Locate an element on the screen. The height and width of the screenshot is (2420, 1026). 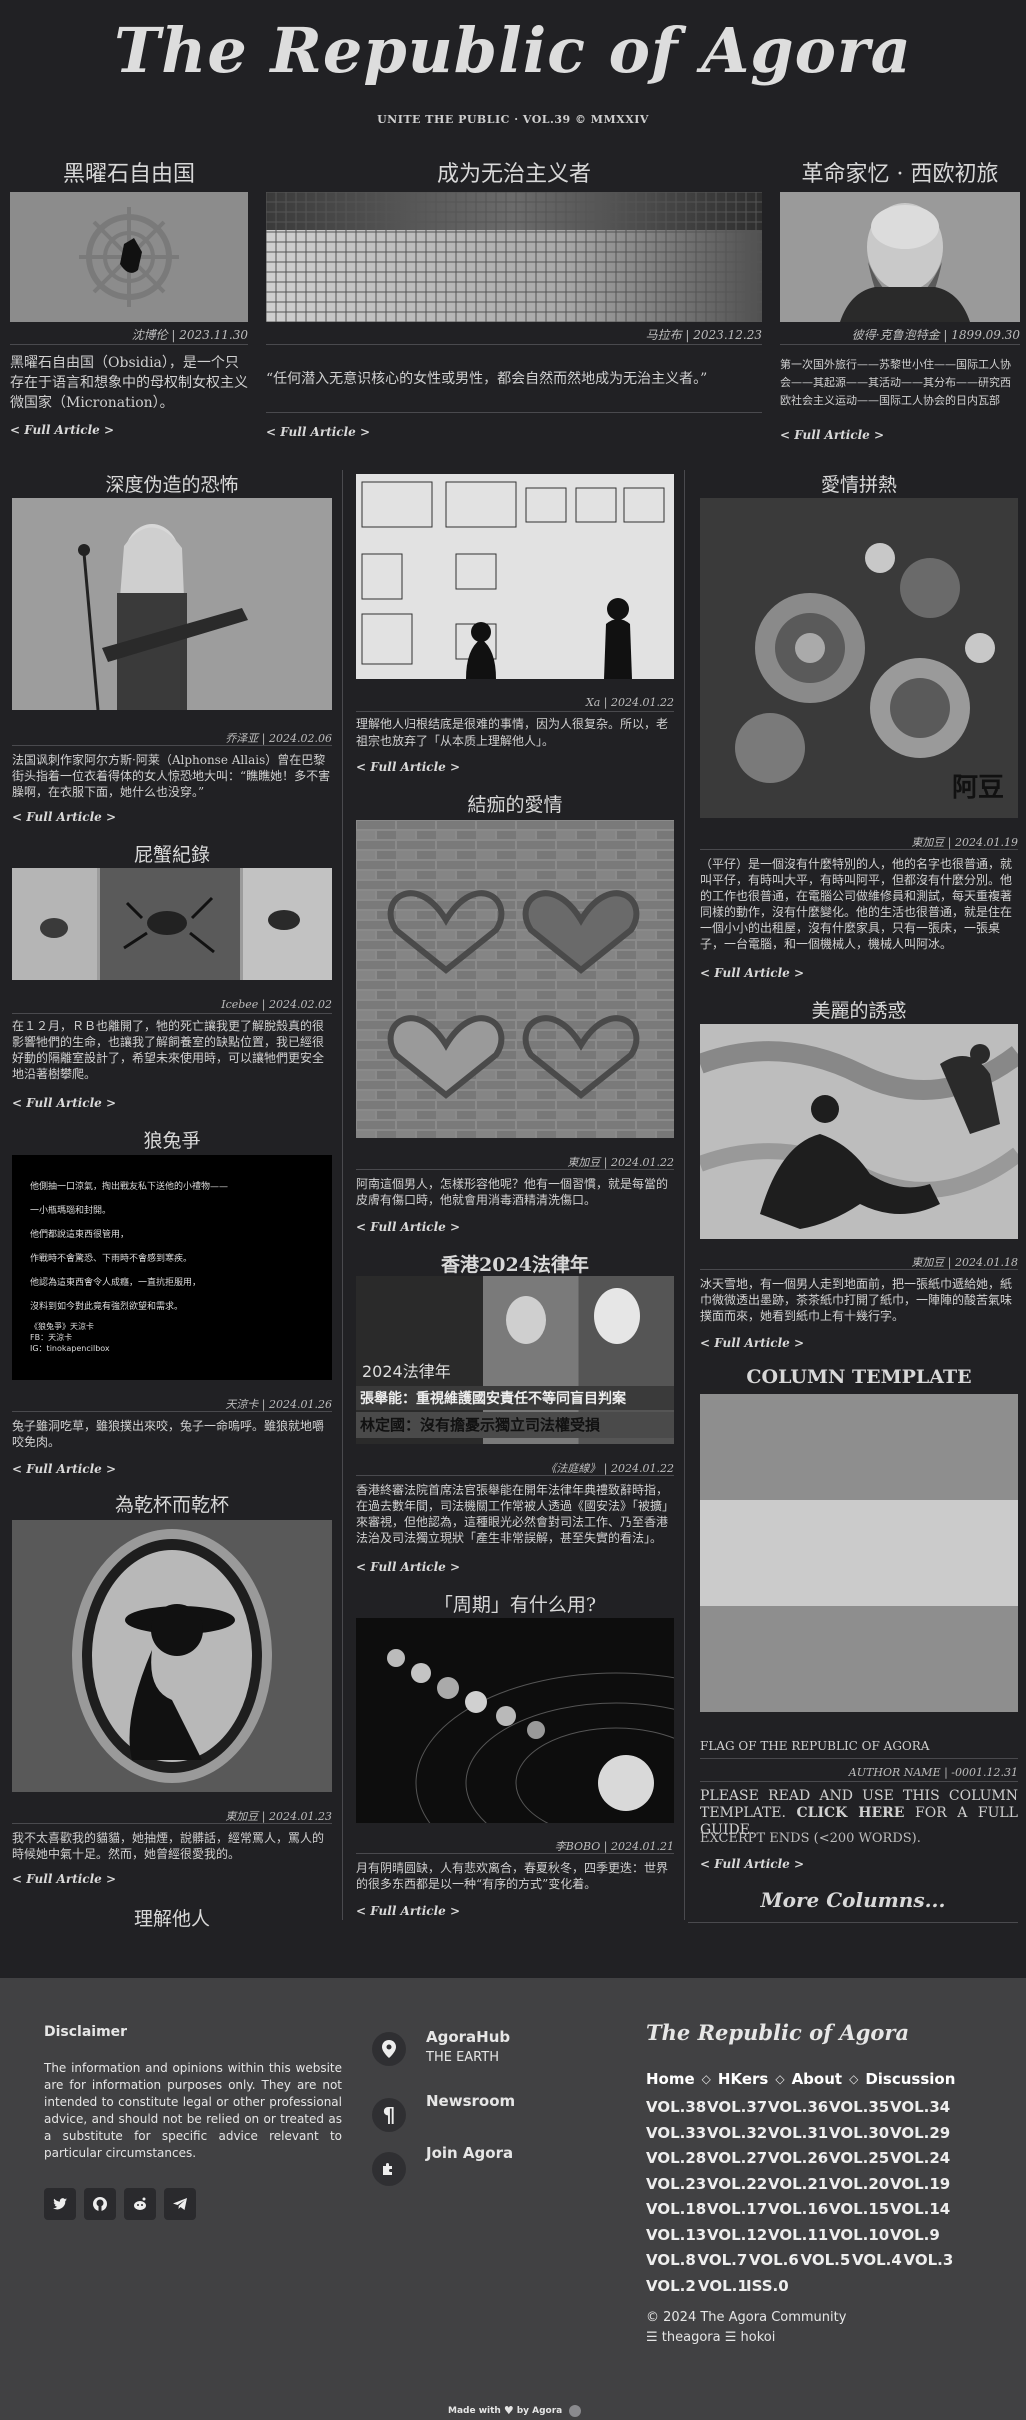
article-title: 黑曜石自由国 is located at coordinates (129, 172).